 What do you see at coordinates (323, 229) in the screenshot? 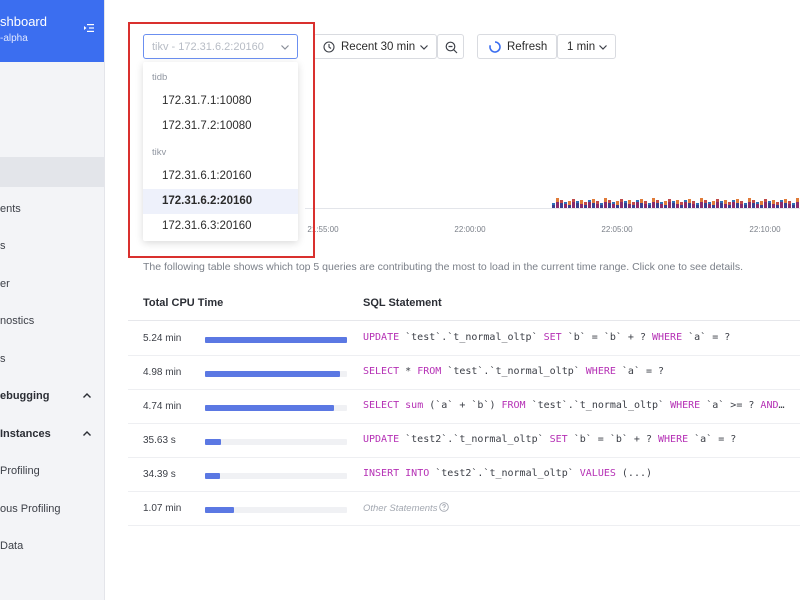
I see `chart-tick-label: 21:55:00` at bounding box center [323, 229].